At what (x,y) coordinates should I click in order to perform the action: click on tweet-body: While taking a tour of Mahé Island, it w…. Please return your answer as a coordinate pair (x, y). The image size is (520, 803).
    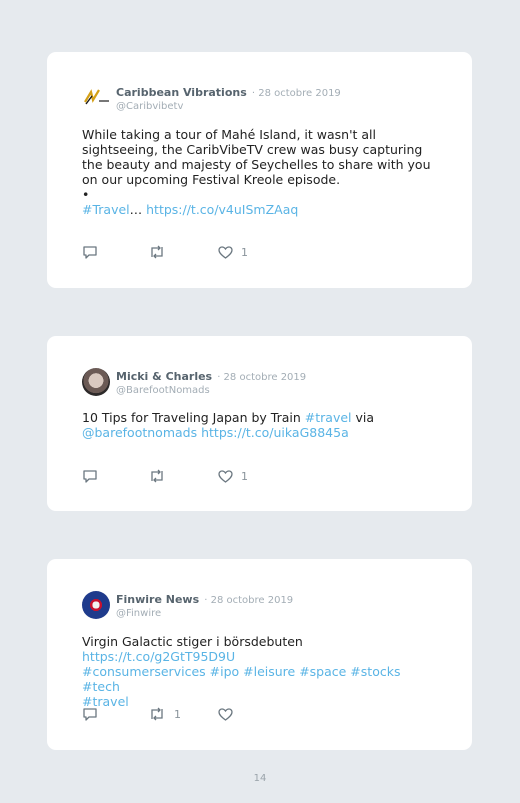
    Looking at the image, I should click on (256, 157).